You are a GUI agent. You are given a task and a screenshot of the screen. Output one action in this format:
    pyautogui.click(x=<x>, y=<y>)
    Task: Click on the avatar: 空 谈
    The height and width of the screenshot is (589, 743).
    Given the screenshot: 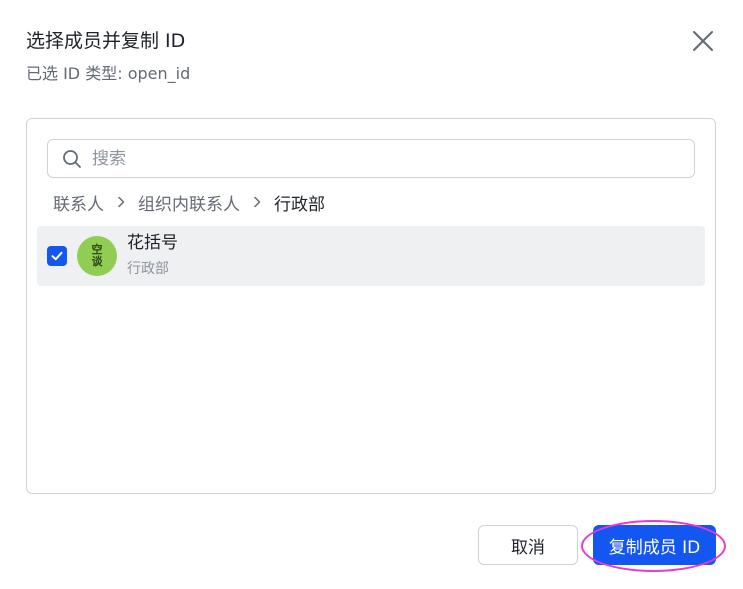 What is the action you would take?
    pyautogui.click(x=97, y=256)
    